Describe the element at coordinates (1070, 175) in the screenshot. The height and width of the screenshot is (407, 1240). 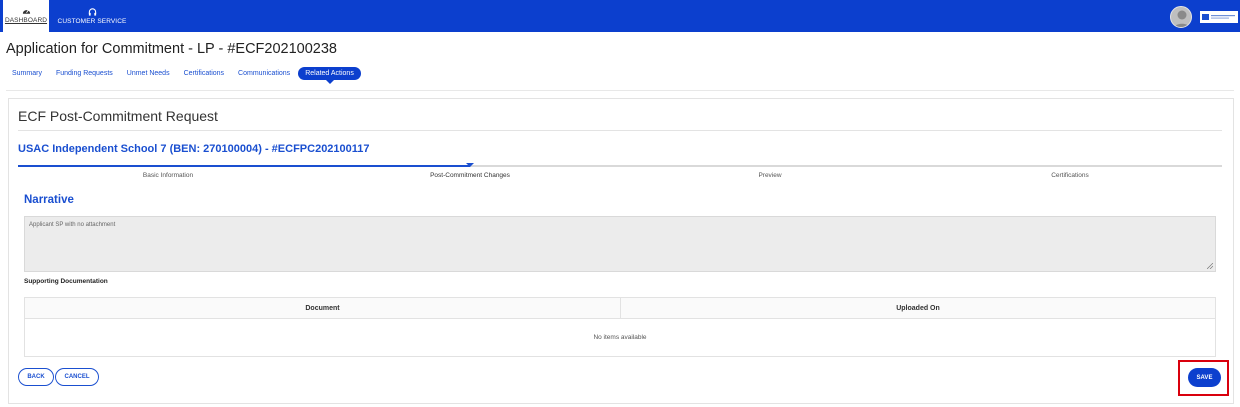
I see `step-certifications: Certifications` at that location.